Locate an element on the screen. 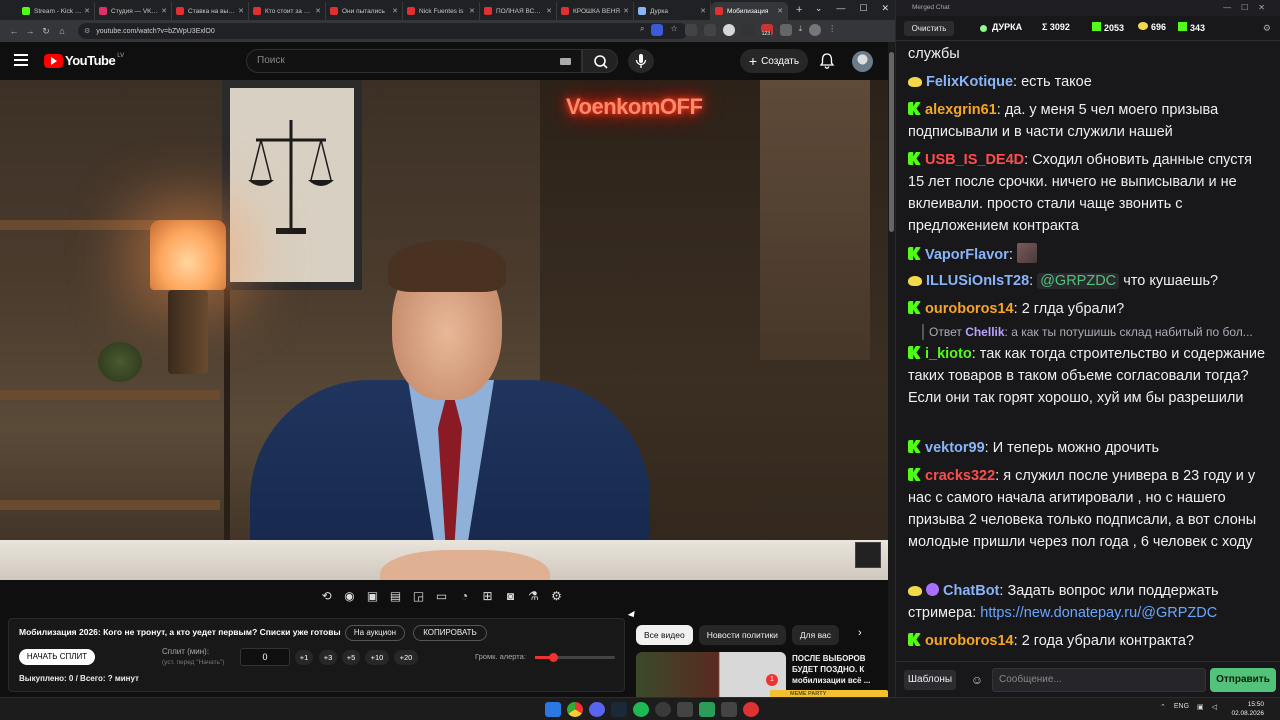 Image resolution: width=1280 pixels, height=720 pixels. chat-username: alexgrin61 is located at coordinates (961, 110).